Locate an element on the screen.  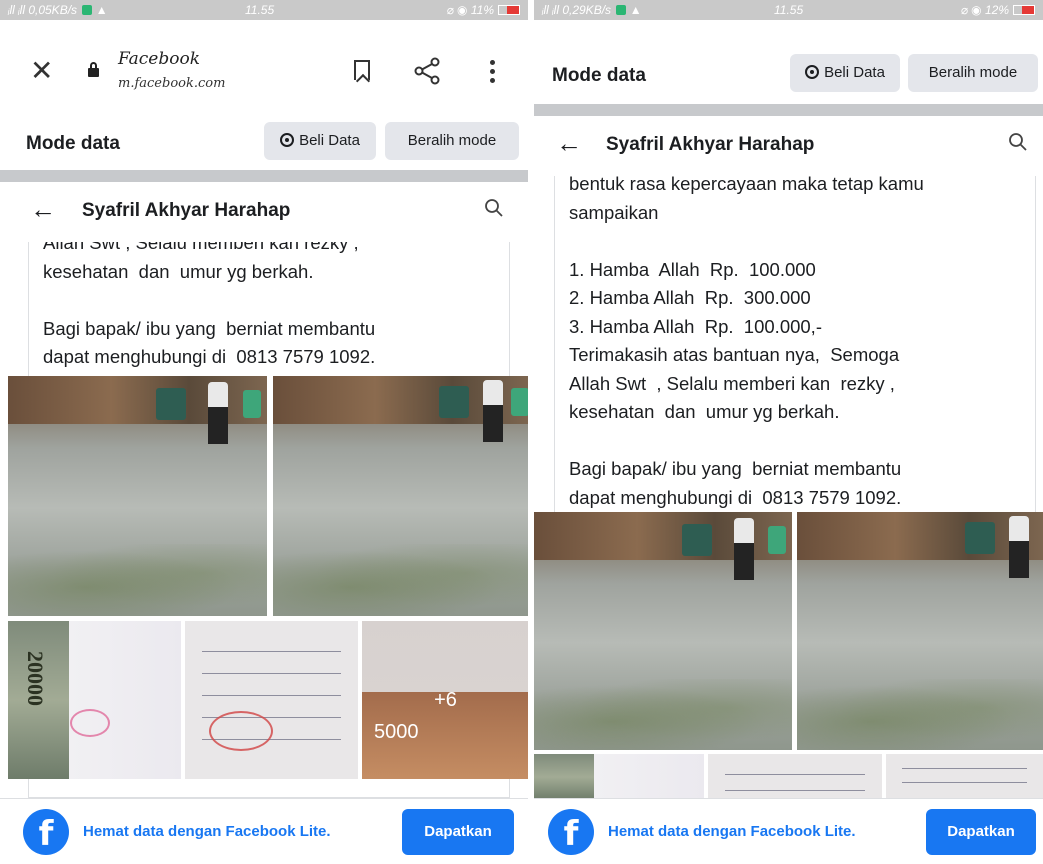
share-icon is located at coordinates (427, 71).